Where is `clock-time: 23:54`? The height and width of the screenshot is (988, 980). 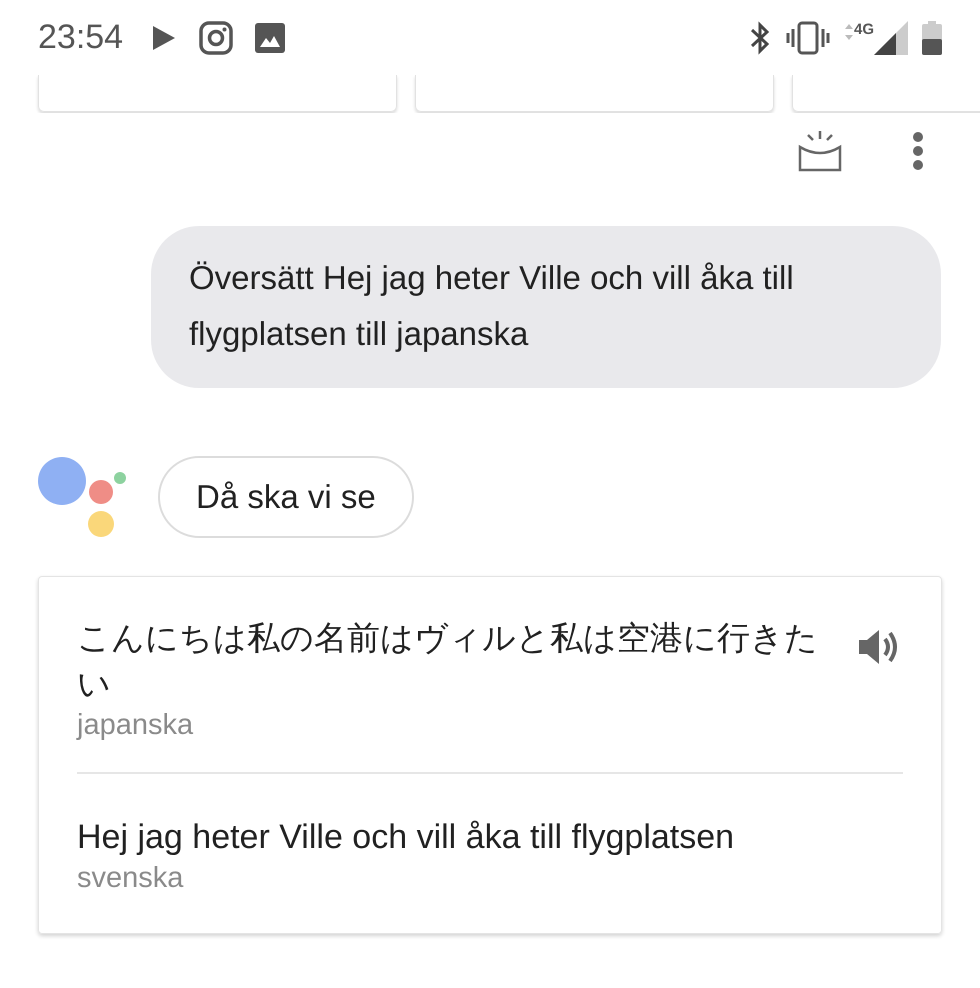
clock-time: 23:54 is located at coordinates (81, 37).